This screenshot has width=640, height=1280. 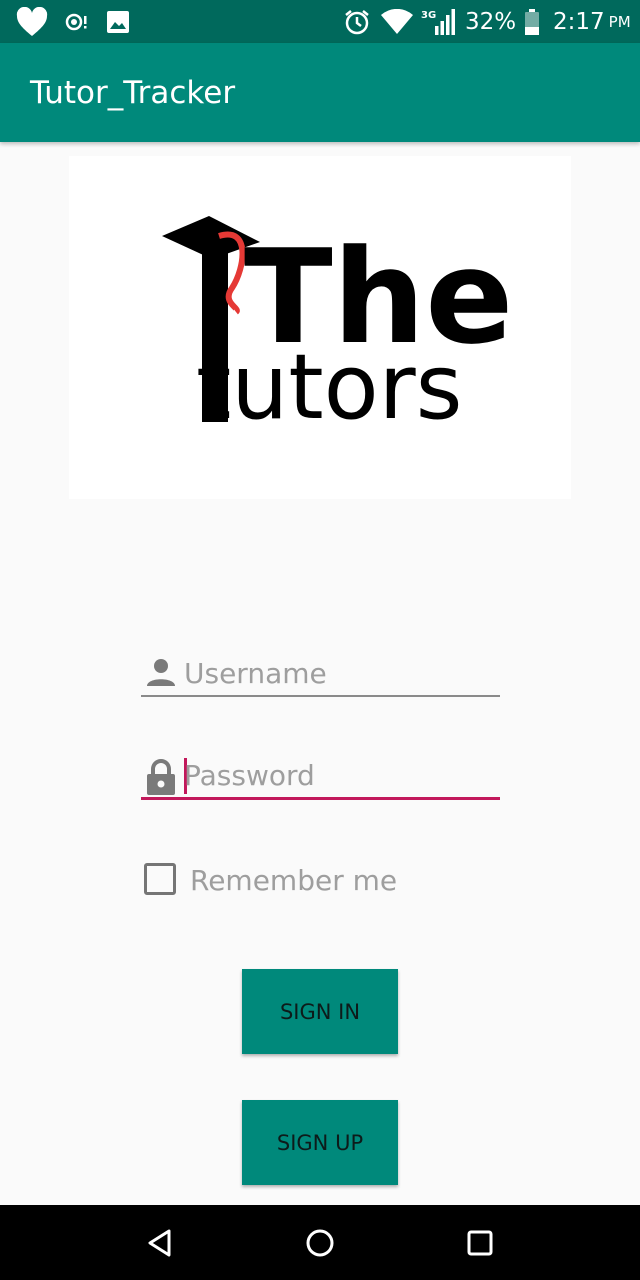 What do you see at coordinates (337, 328) in the screenshot?
I see `the-tutors-logo: The tutors` at bounding box center [337, 328].